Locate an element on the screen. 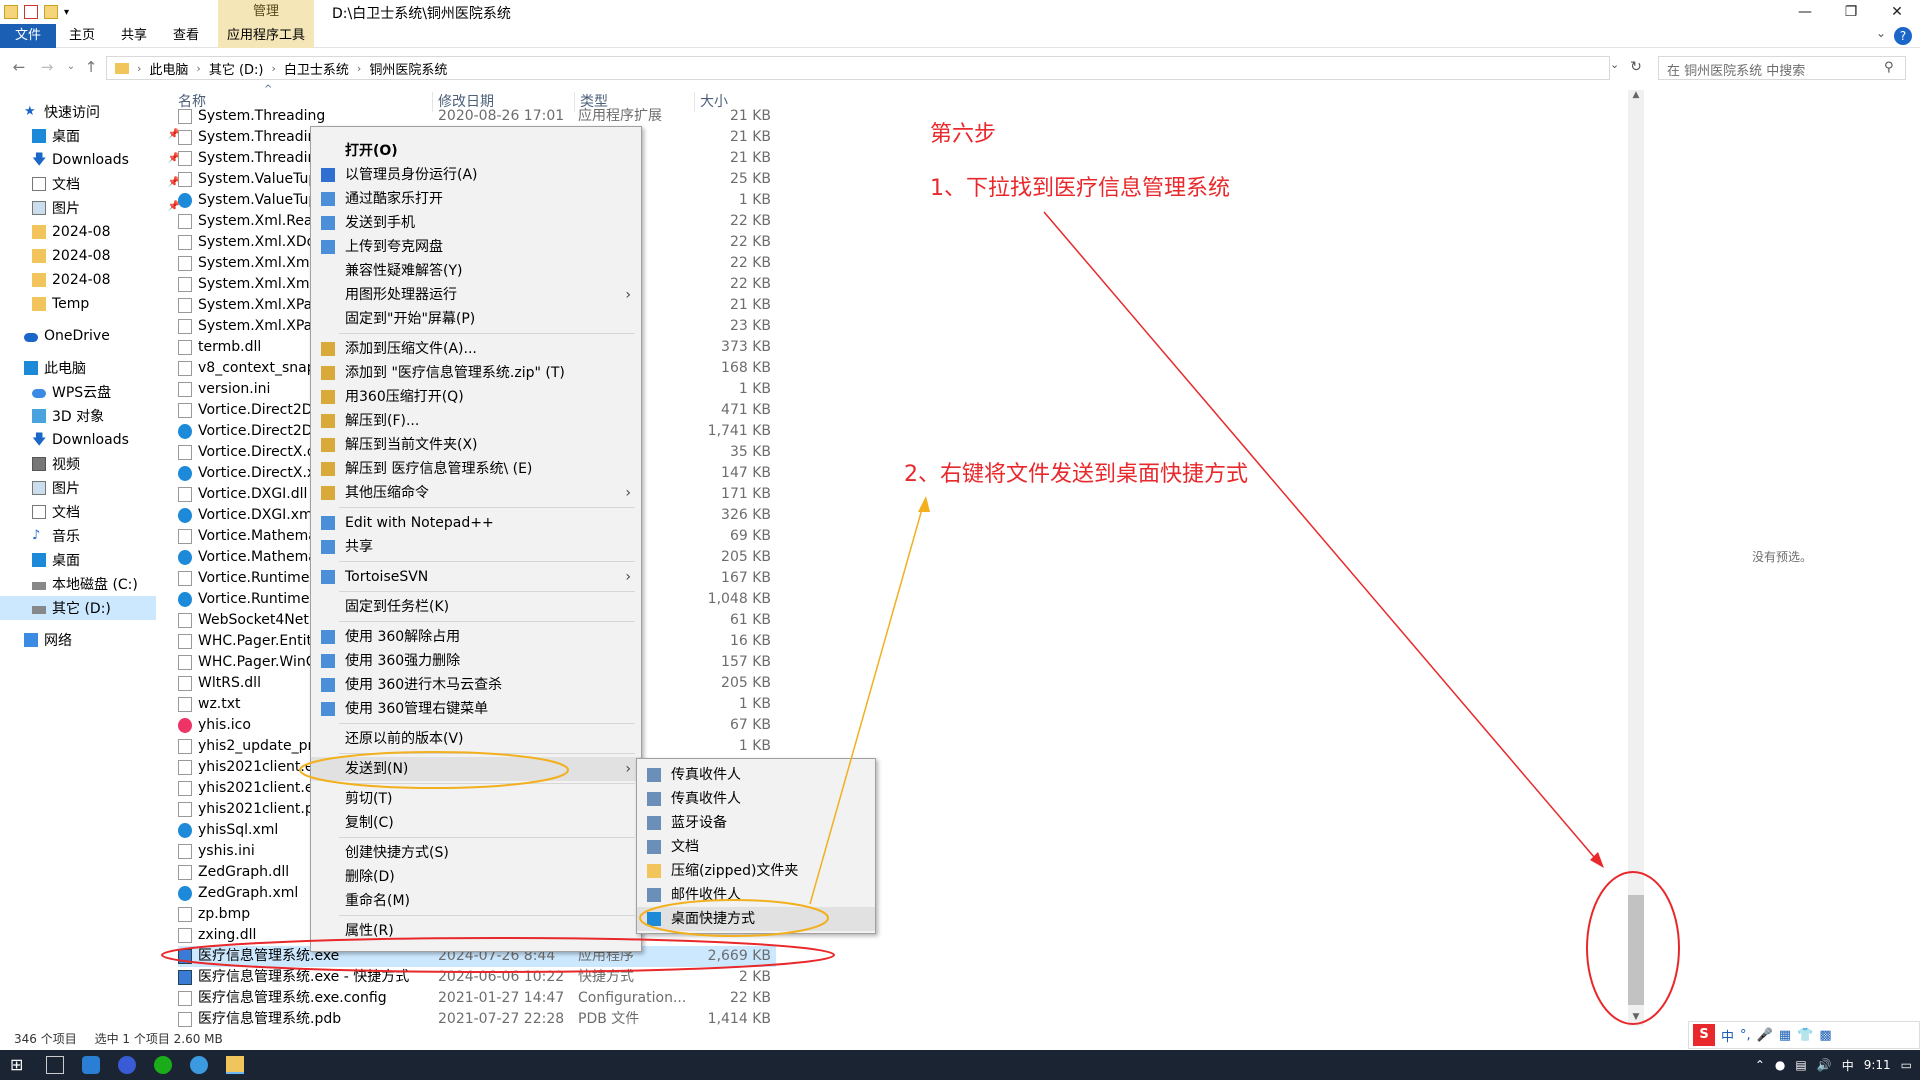 The width and height of the screenshot is (1920, 1080). clock: 9:11 is located at coordinates (1877, 1065).